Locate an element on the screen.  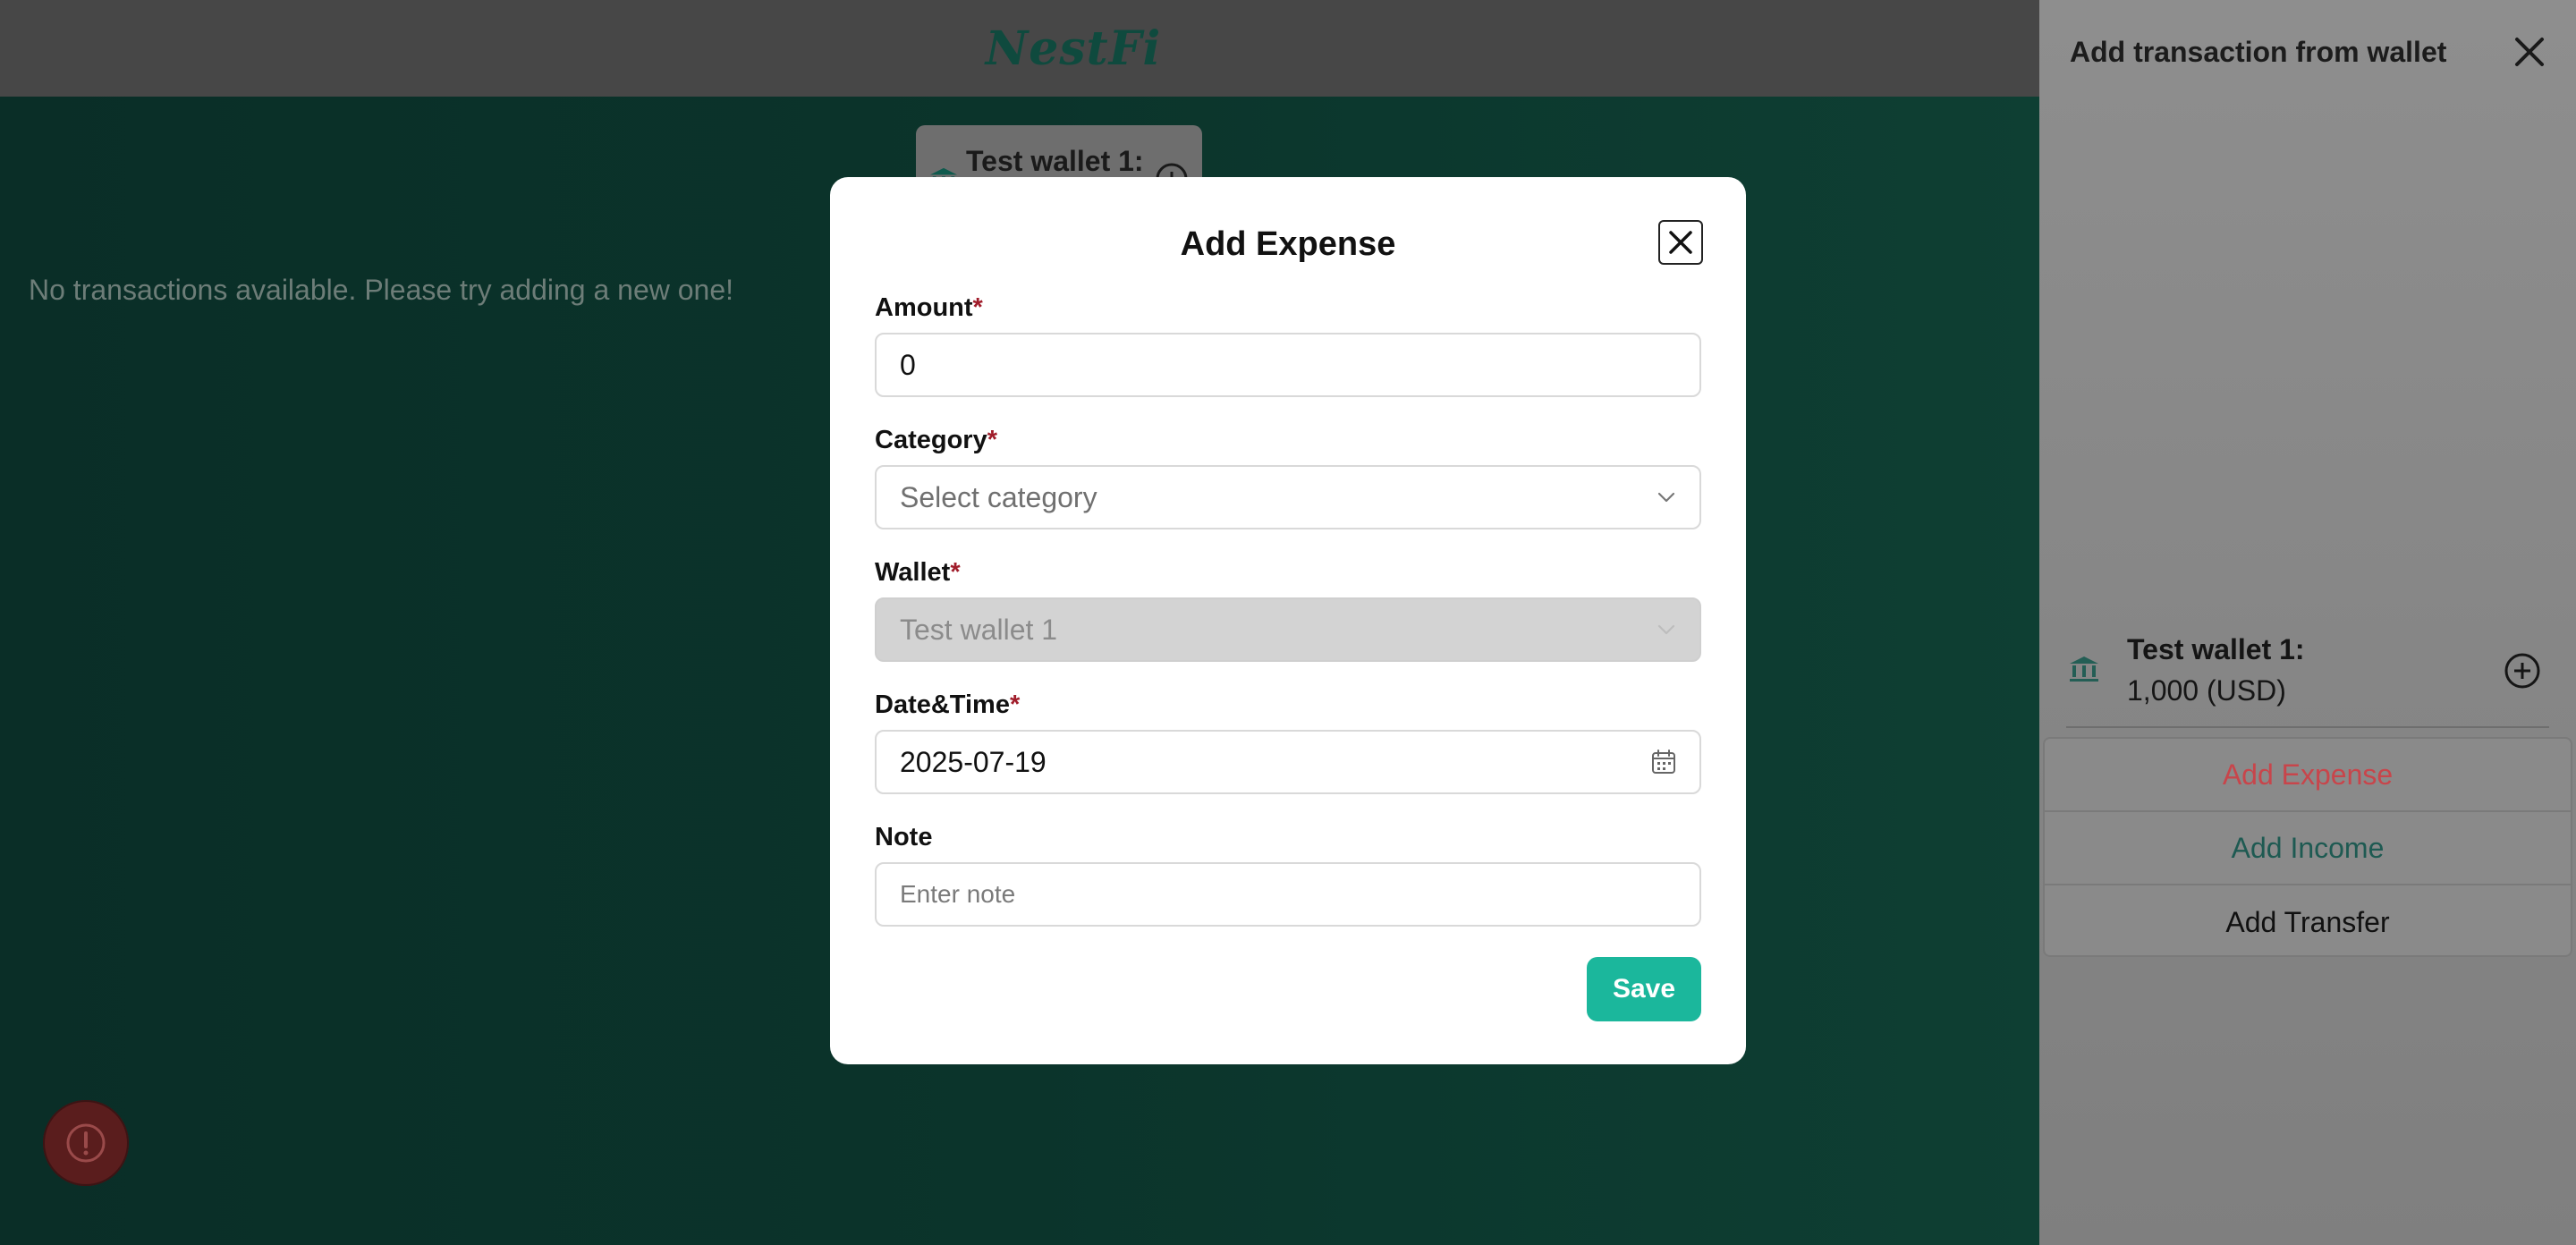
category-label: Category* is located at coordinates (936, 441).